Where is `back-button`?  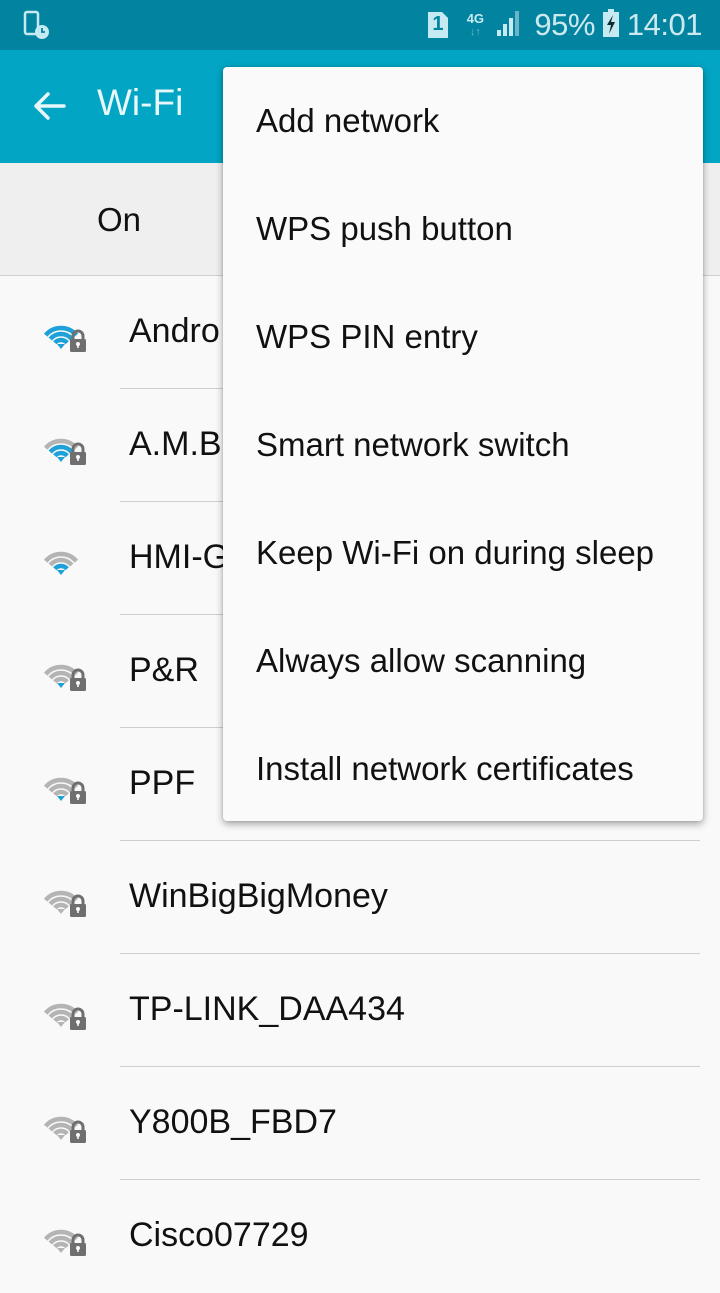
back-button is located at coordinates (50, 106).